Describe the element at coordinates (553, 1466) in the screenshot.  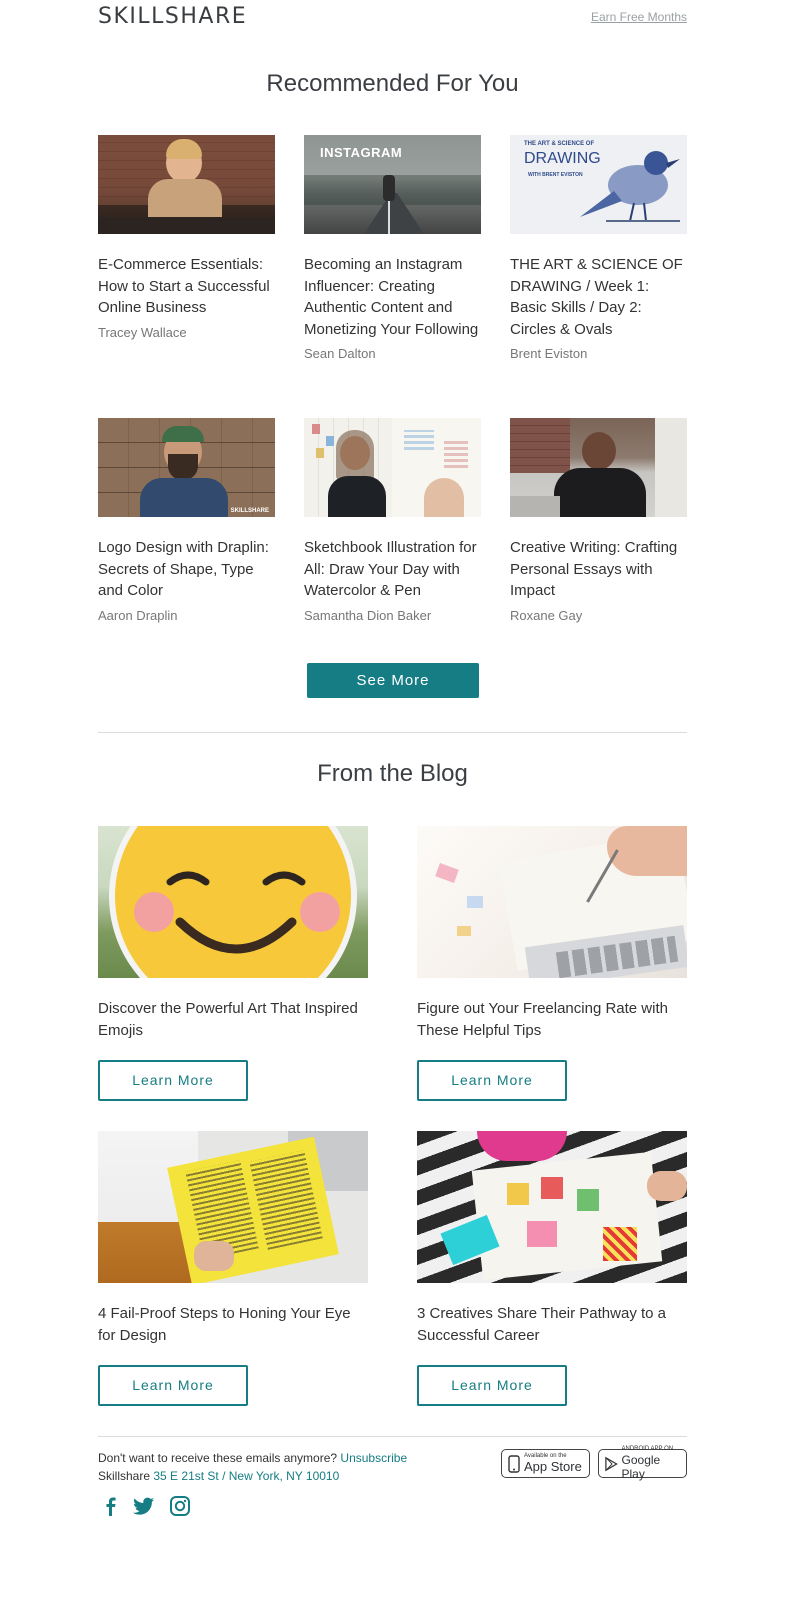
I see `app-store-label: App Store` at that location.